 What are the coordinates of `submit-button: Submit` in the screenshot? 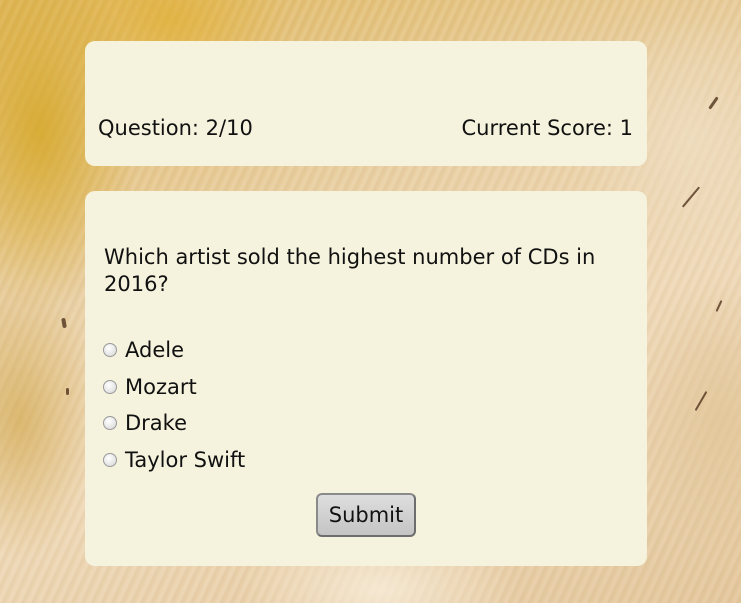 It's located at (366, 515).